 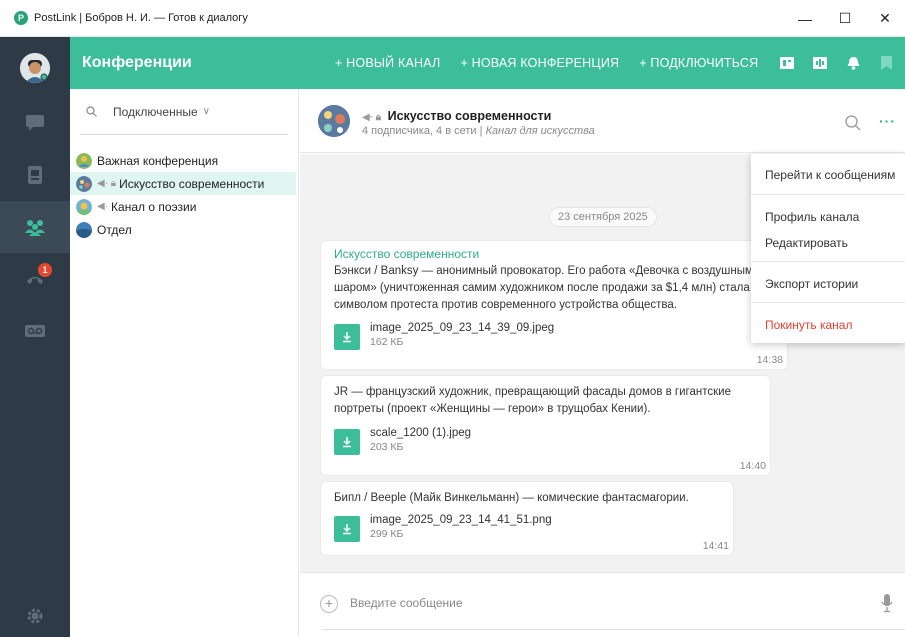 I want to click on input-underline, so click(x=613, y=629).